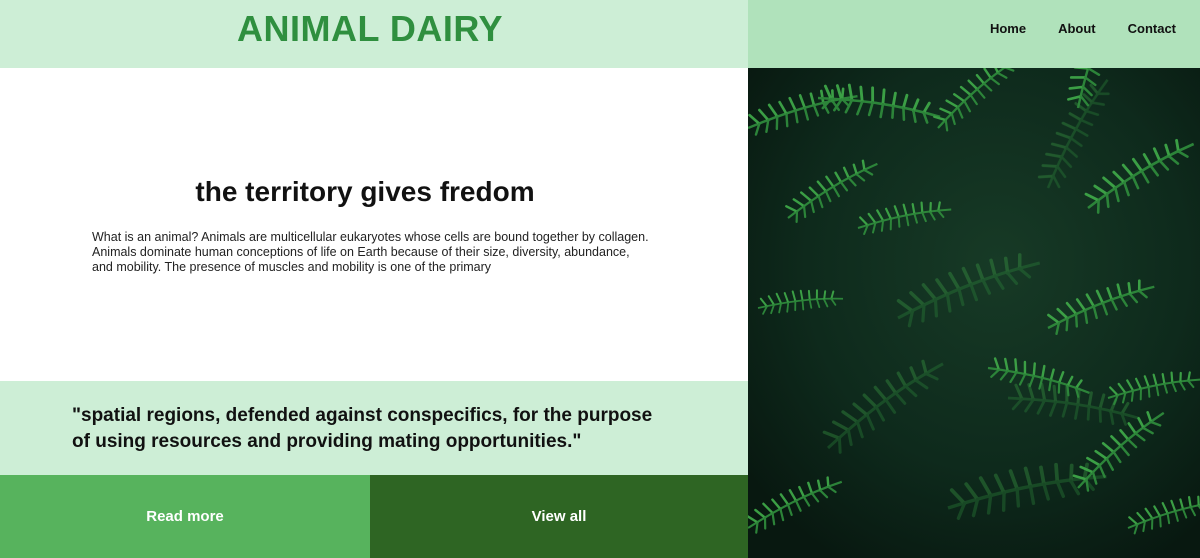 This screenshot has height=558, width=1200. What do you see at coordinates (185, 516) in the screenshot?
I see `read-more-button: Read more` at bounding box center [185, 516].